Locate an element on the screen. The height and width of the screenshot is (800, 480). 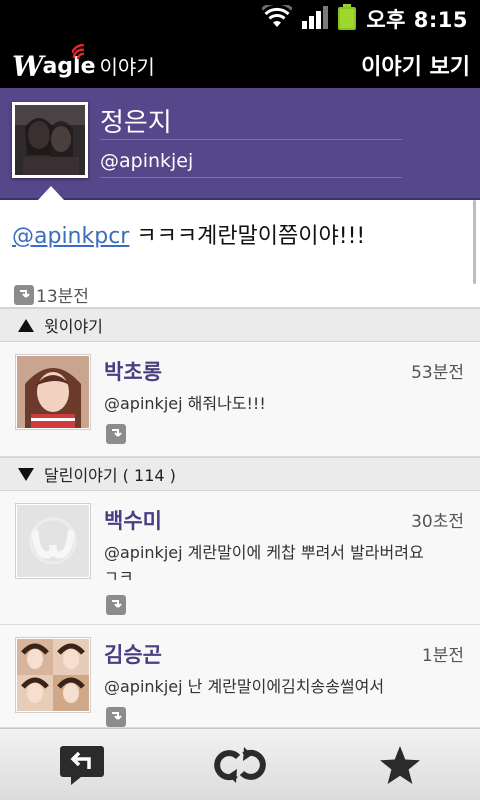
bottom-action-bar is located at coordinates (240, 764).